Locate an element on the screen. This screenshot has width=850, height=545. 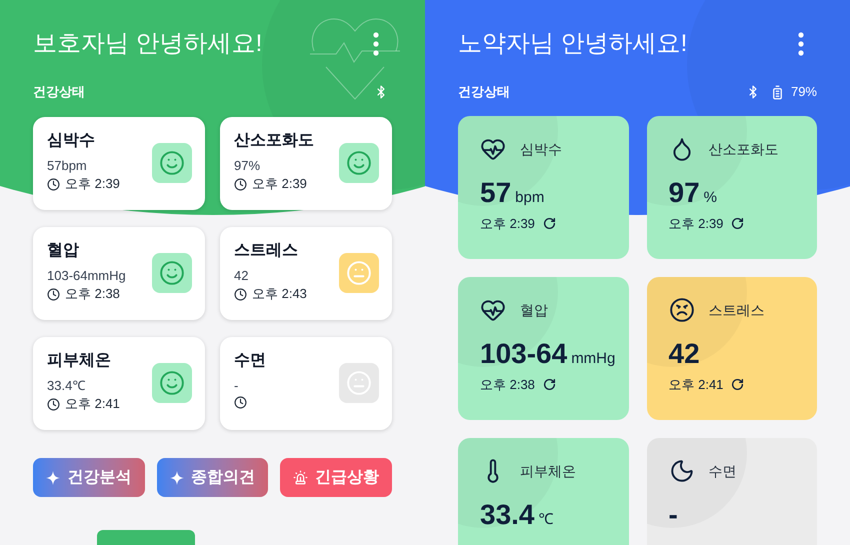
card-unit: bpm is located at coordinates (529, 198).